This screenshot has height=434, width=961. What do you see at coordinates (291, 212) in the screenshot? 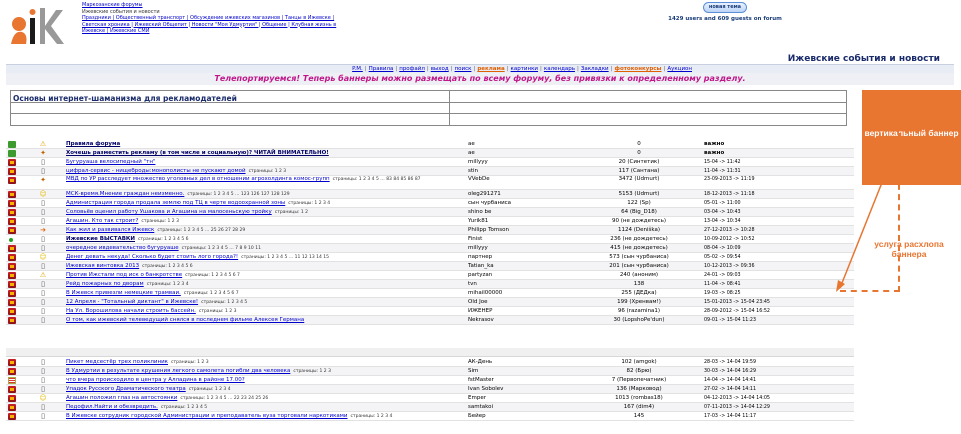
I see `topic-pages: страницы: 1 2` at bounding box center [291, 212].